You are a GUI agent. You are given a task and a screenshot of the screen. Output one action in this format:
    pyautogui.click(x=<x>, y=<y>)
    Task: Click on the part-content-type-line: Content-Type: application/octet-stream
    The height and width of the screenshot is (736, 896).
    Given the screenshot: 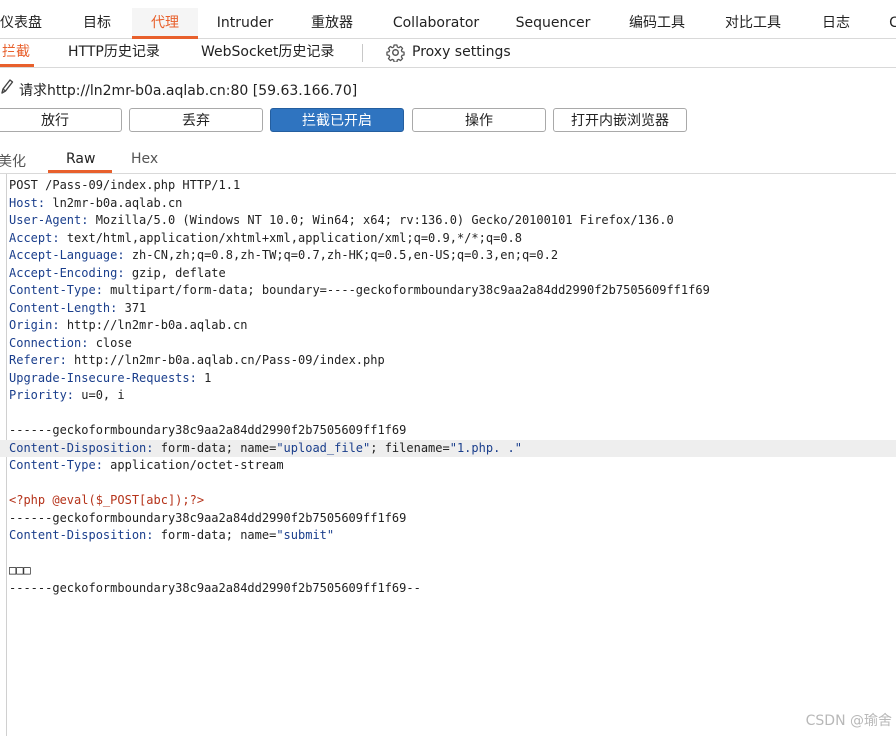 What is the action you would take?
    pyautogui.click(x=448, y=466)
    